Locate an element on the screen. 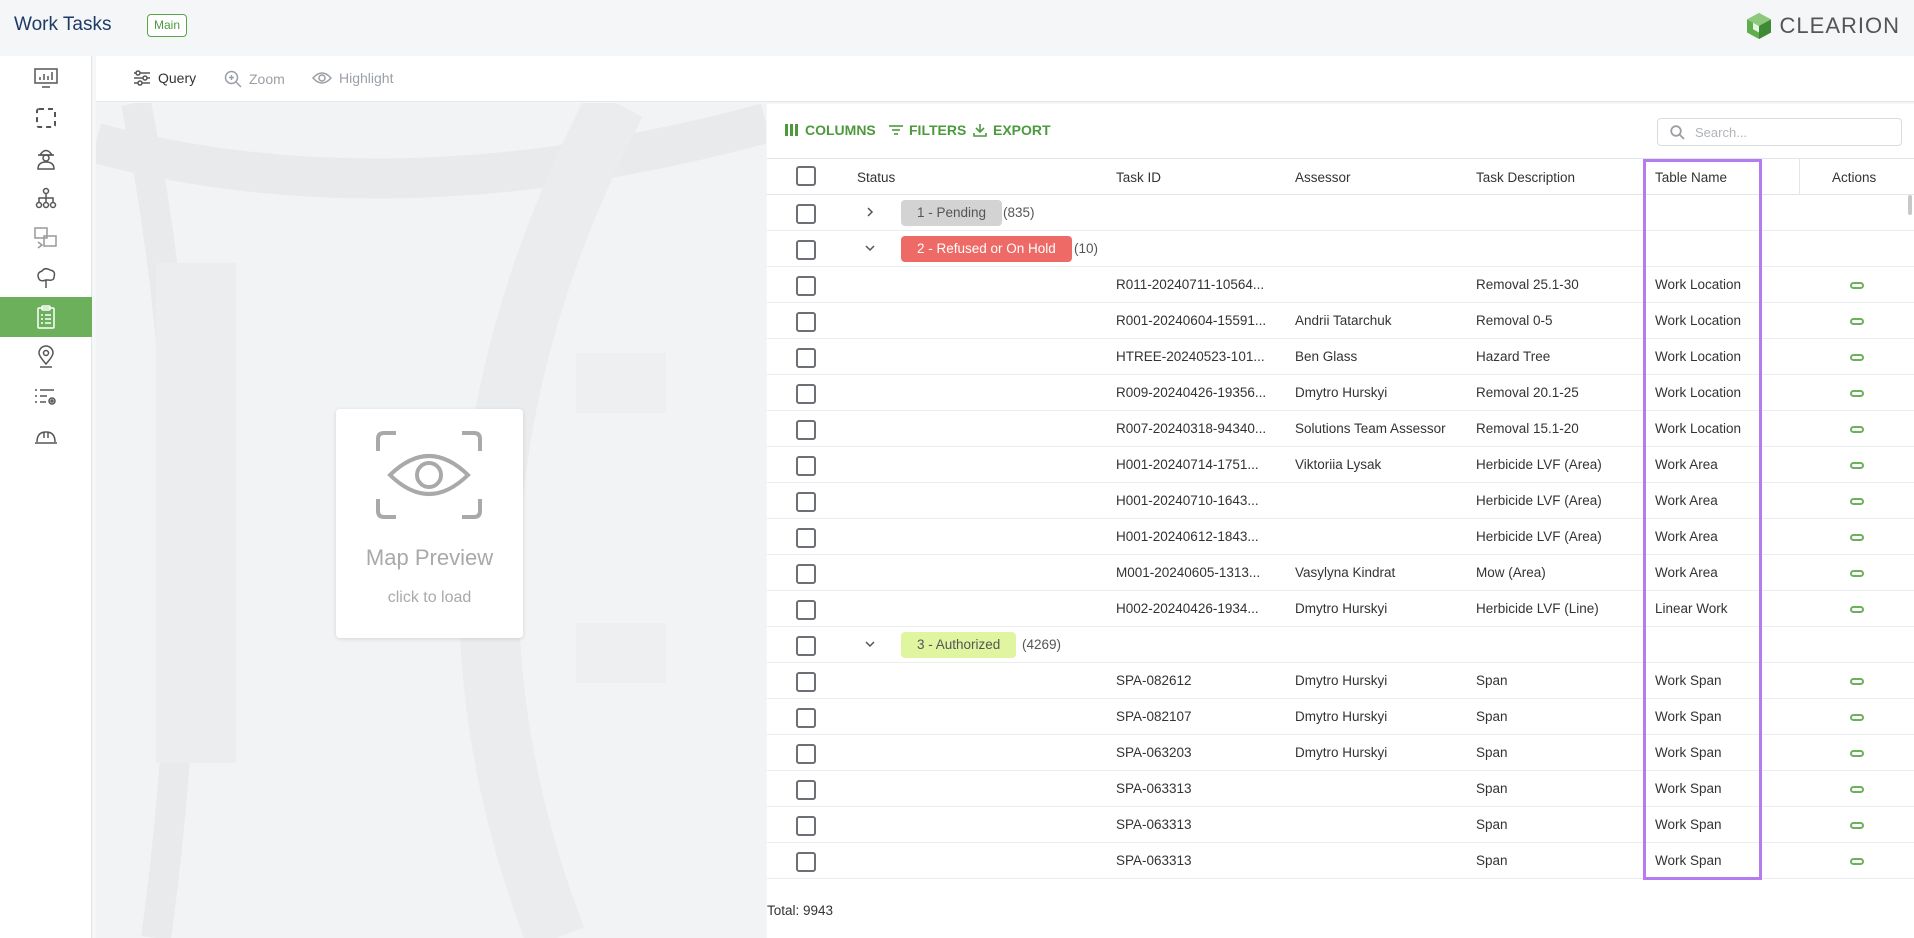  sidebar-item-dashboard is located at coordinates (46, 78).